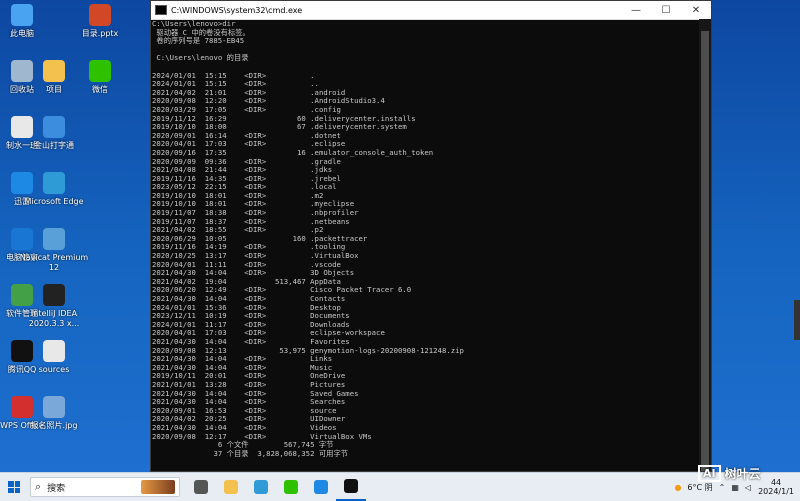  I want to click on taskbar-search: ⌕ 搜索, so click(105, 487).